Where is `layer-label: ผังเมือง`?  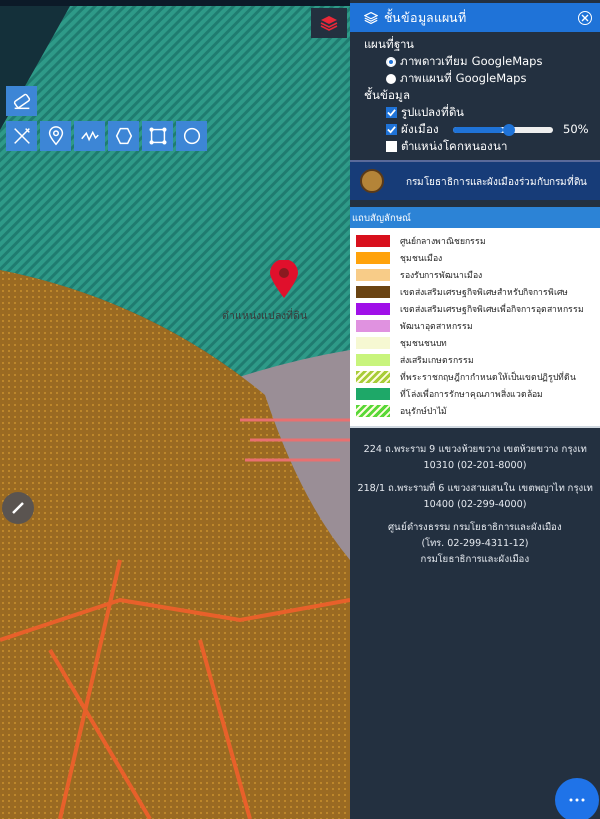
layer-label: ผังเมือง is located at coordinates (420, 129).